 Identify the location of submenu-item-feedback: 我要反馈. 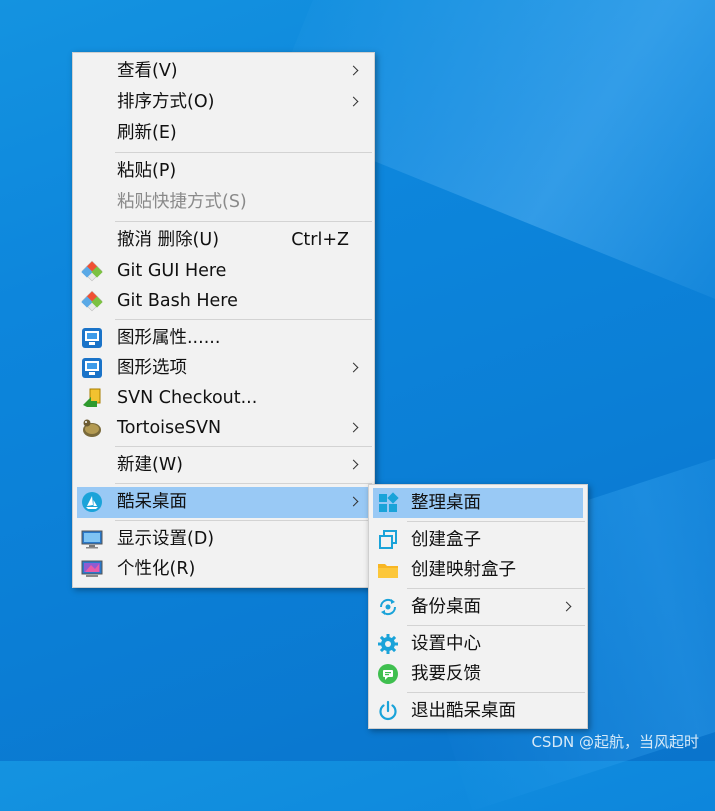
(478, 674).